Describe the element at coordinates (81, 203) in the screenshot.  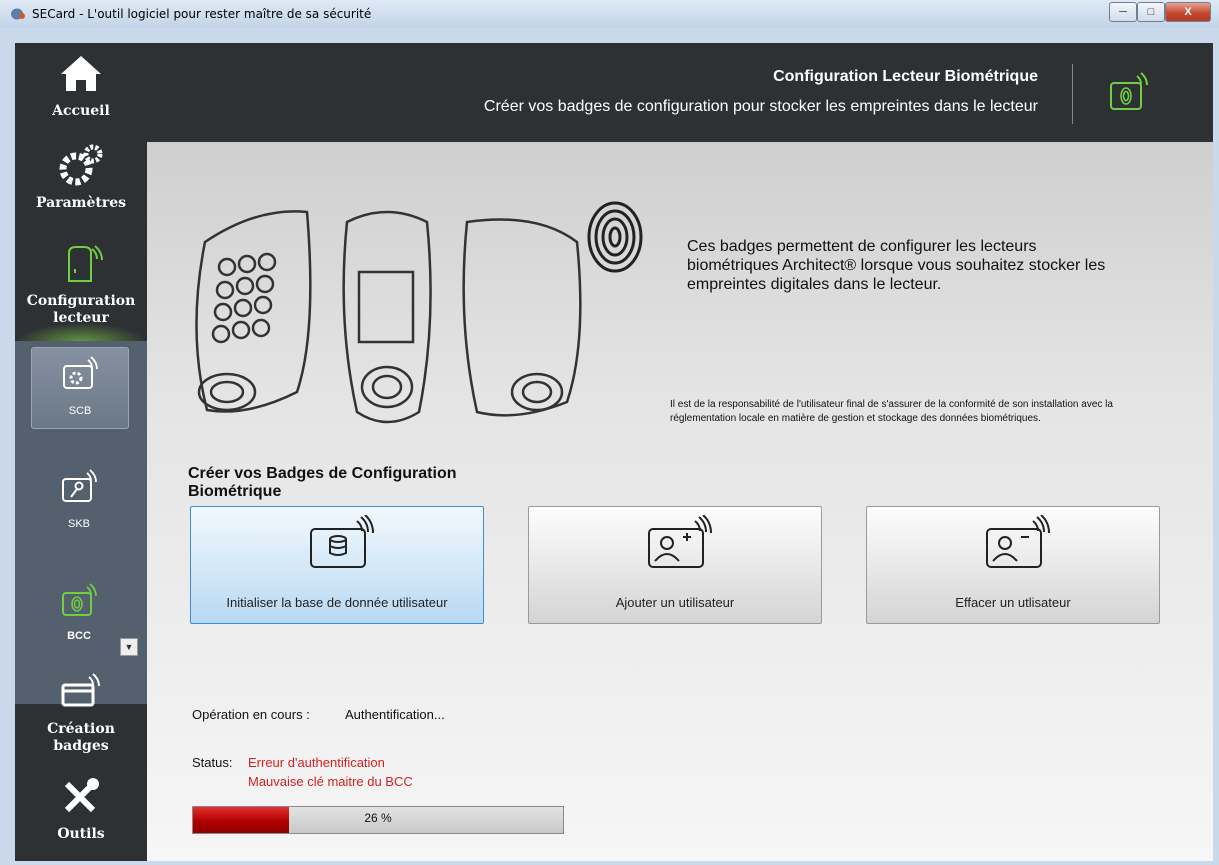
I see `nav-settings-label: Paramètres` at that location.